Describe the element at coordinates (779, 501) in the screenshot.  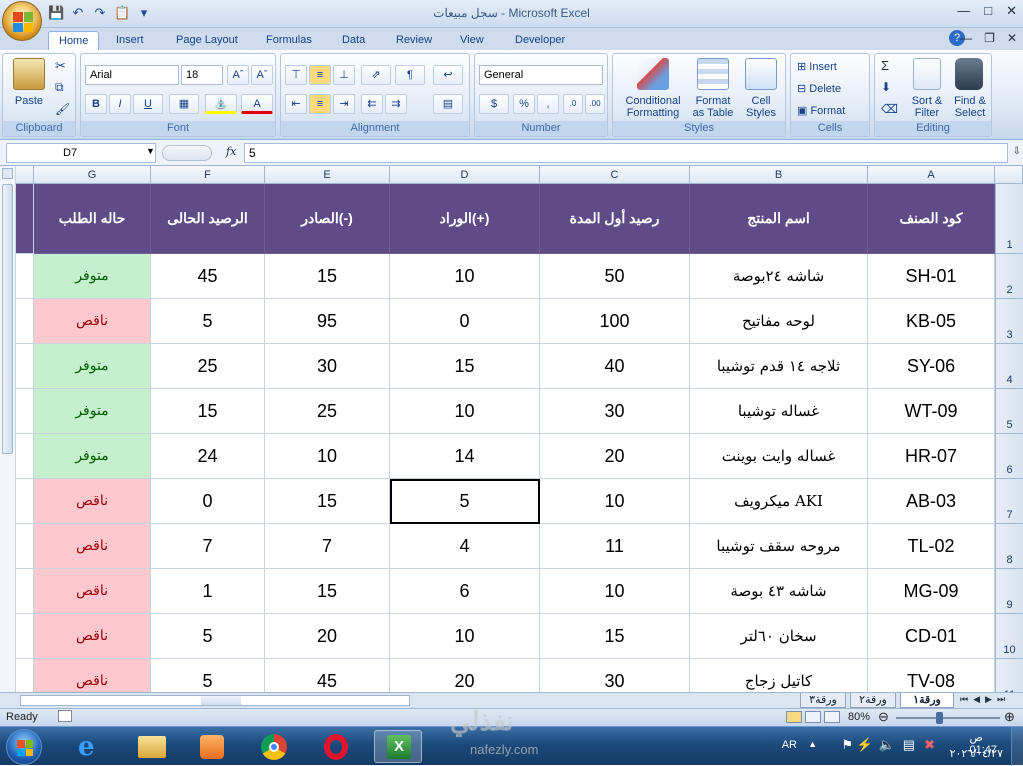
I see `table-cell: ميكرويف AKI` at that location.